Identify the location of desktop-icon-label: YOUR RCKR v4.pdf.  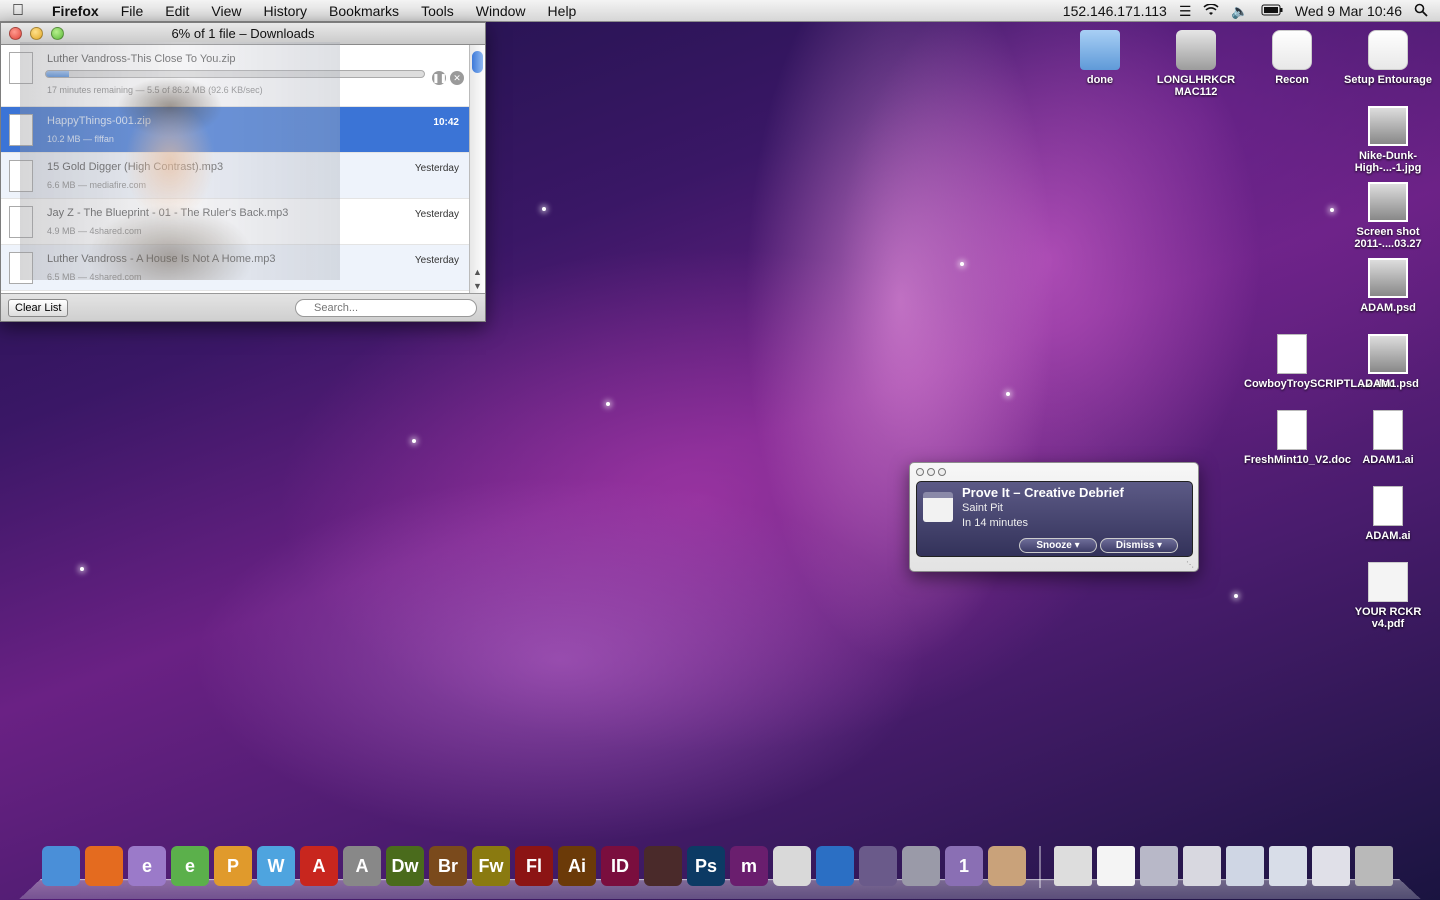
(1388, 618).